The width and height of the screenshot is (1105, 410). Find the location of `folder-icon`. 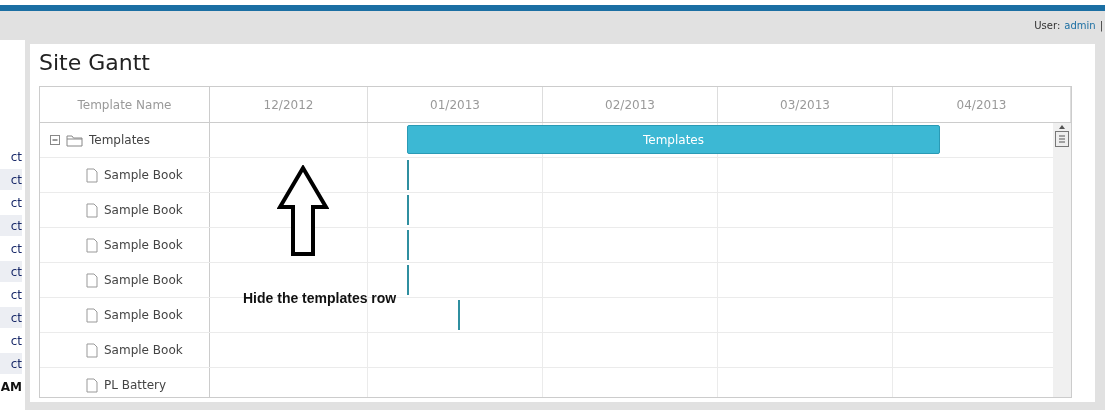

folder-icon is located at coordinates (74, 140).